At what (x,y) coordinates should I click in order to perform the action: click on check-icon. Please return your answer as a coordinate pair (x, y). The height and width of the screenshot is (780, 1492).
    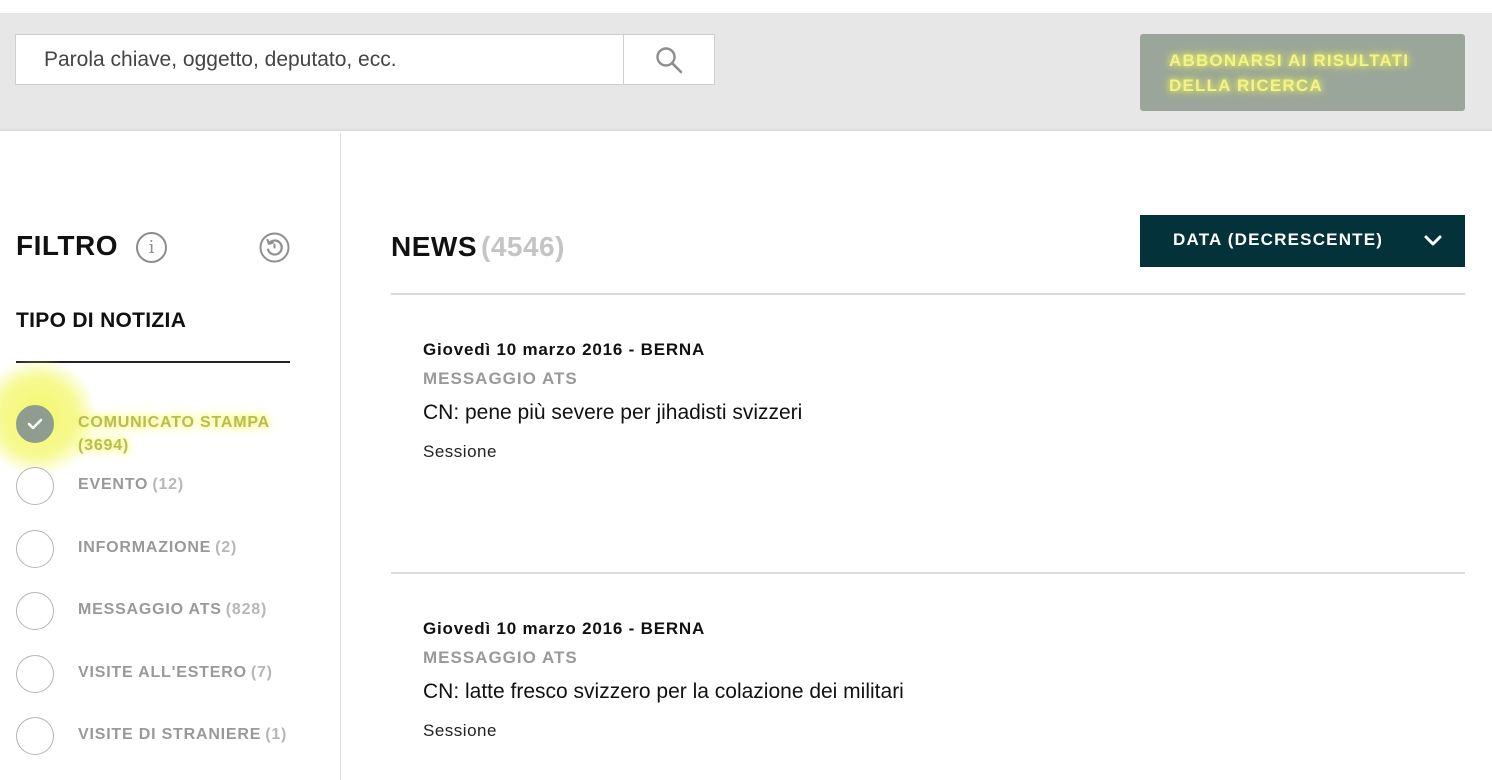
    Looking at the image, I should click on (35, 424).